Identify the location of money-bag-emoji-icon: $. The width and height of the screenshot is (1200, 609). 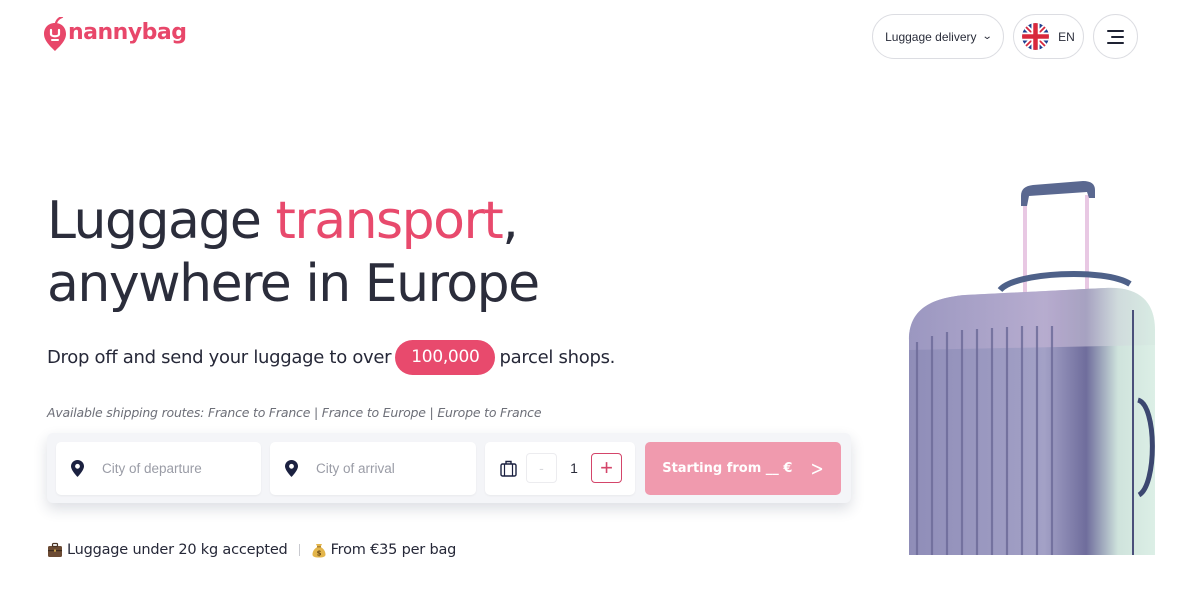
(319, 551).